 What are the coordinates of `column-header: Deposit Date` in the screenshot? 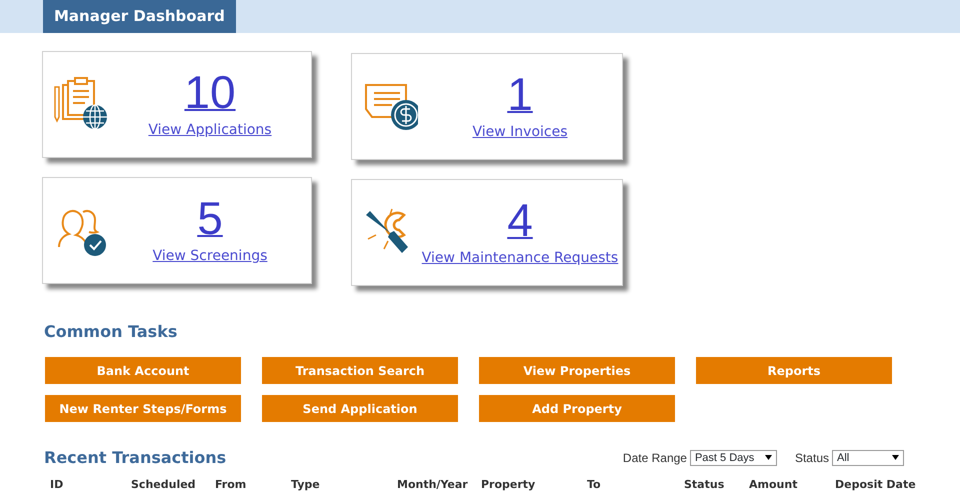 It's located at (875, 485).